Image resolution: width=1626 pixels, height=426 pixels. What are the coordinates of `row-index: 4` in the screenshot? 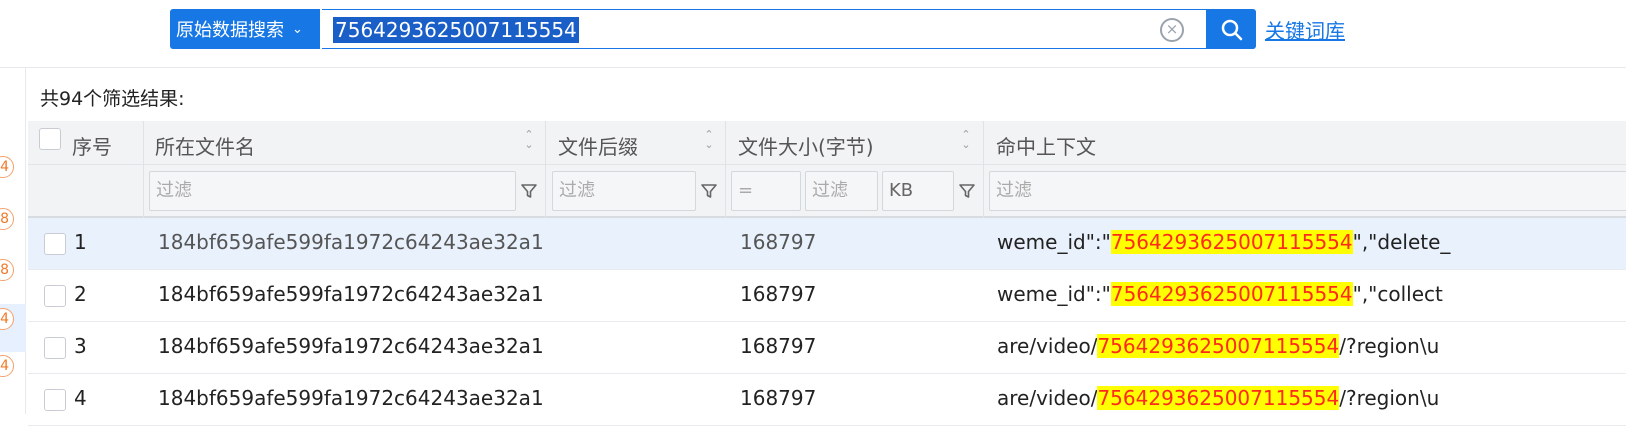 It's located at (80, 398).